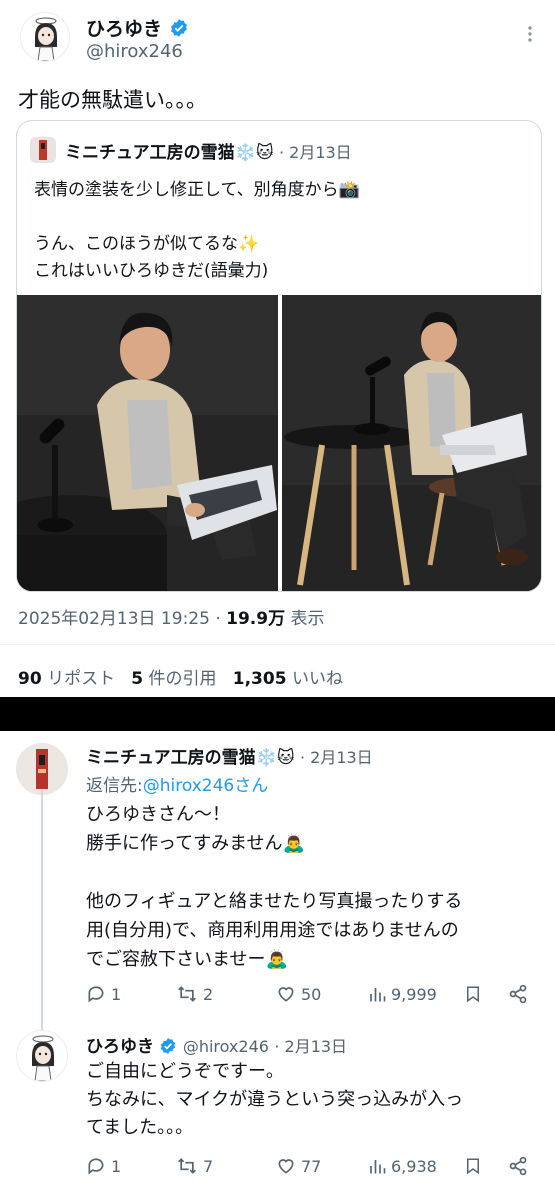 This screenshot has width=555, height=1200. What do you see at coordinates (530, 34) in the screenshot?
I see `more-options-icon` at bounding box center [530, 34].